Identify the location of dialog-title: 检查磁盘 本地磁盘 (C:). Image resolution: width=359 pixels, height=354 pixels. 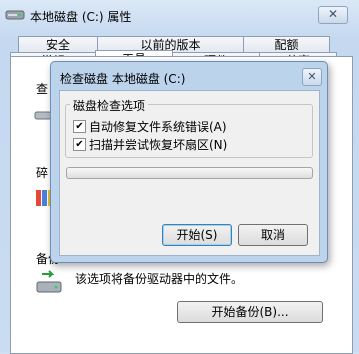
(123, 79).